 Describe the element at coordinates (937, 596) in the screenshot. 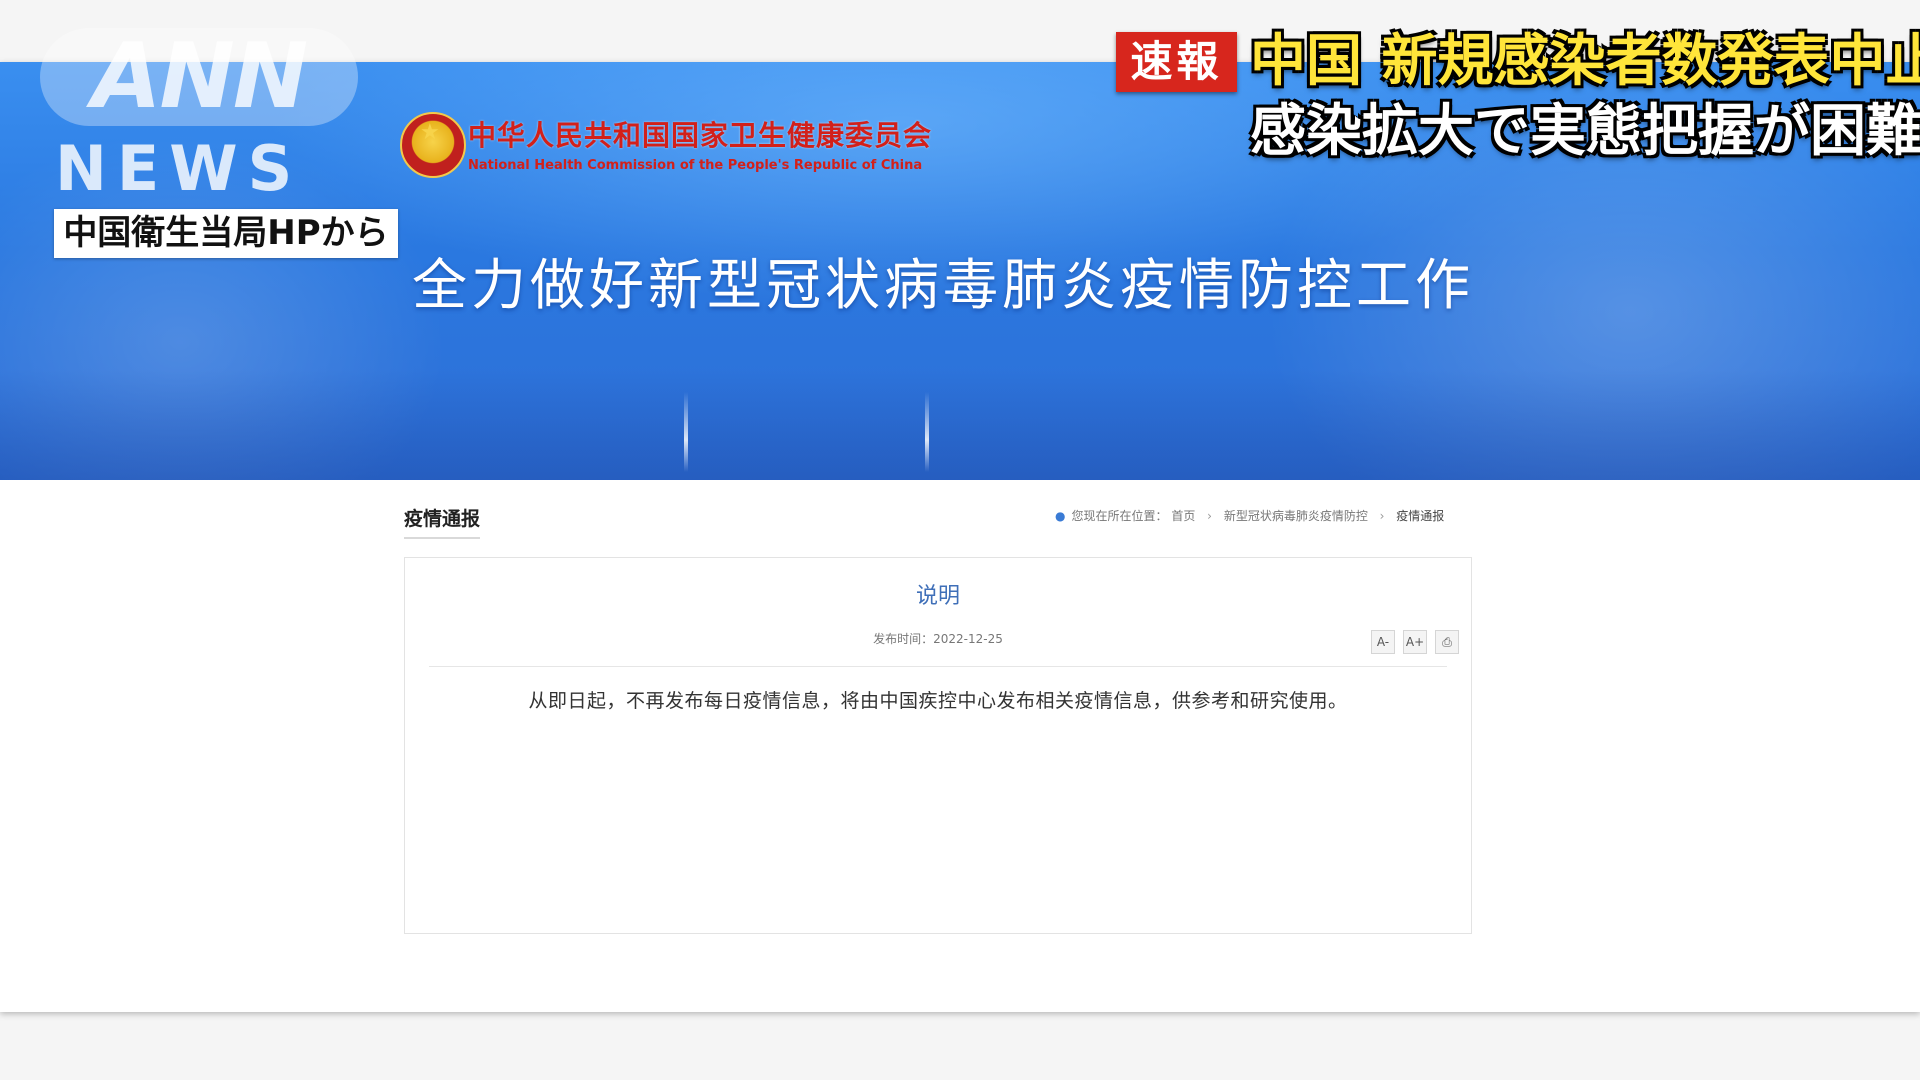

I see `article-title: 说明` at that location.